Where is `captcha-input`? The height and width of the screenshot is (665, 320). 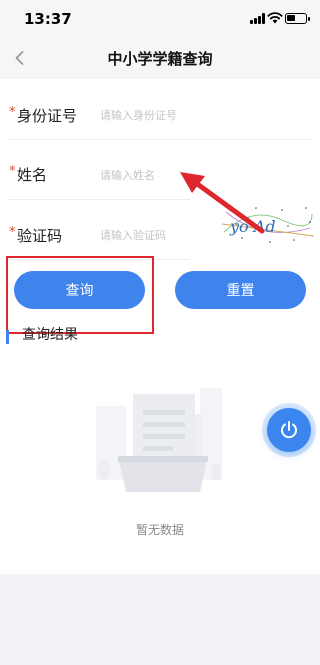 captcha-input is located at coordinates (155, 235).